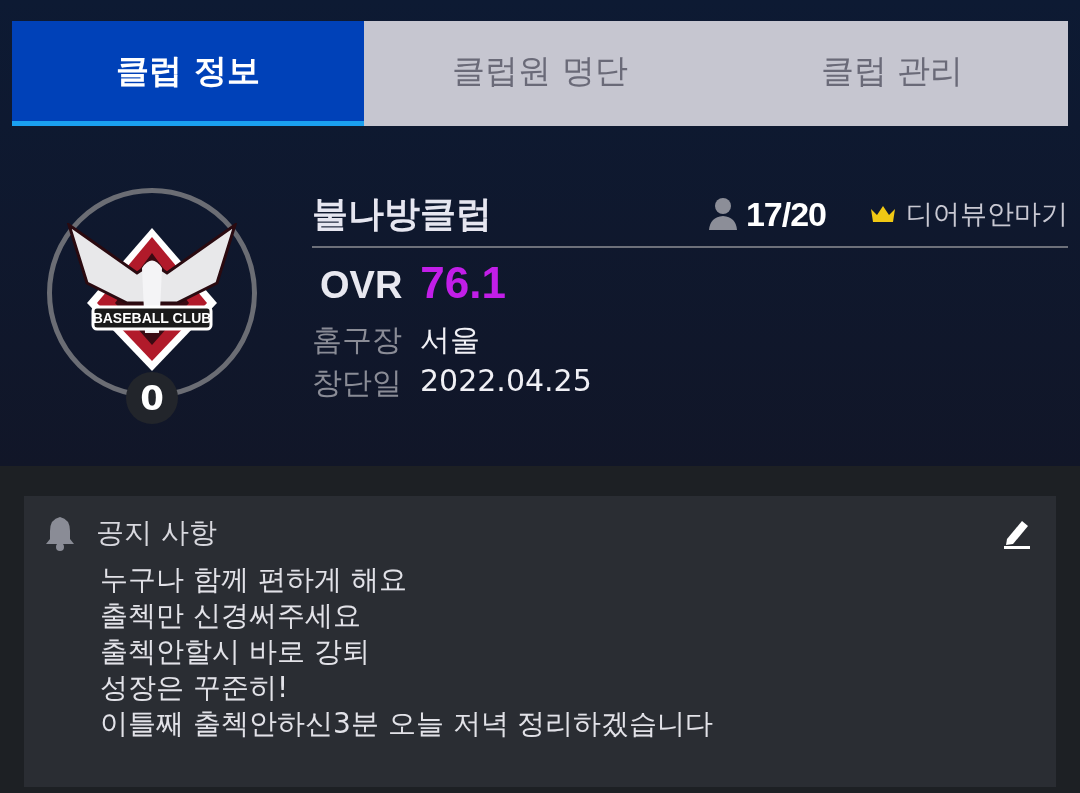 The width and height of the screenshot is (1080, 793). I want to click on tab: 클럽원 명단, so click(540, 73).